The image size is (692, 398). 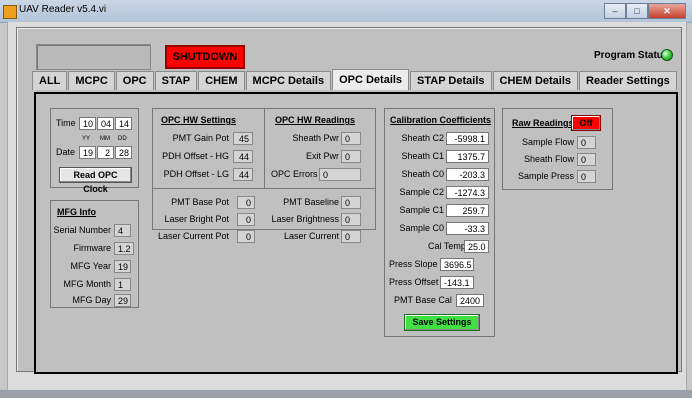 What do you see at coordinates (122, 284) in the screenshot?
I see `mfg-month-value: 1` at bounding box center [122, 284].